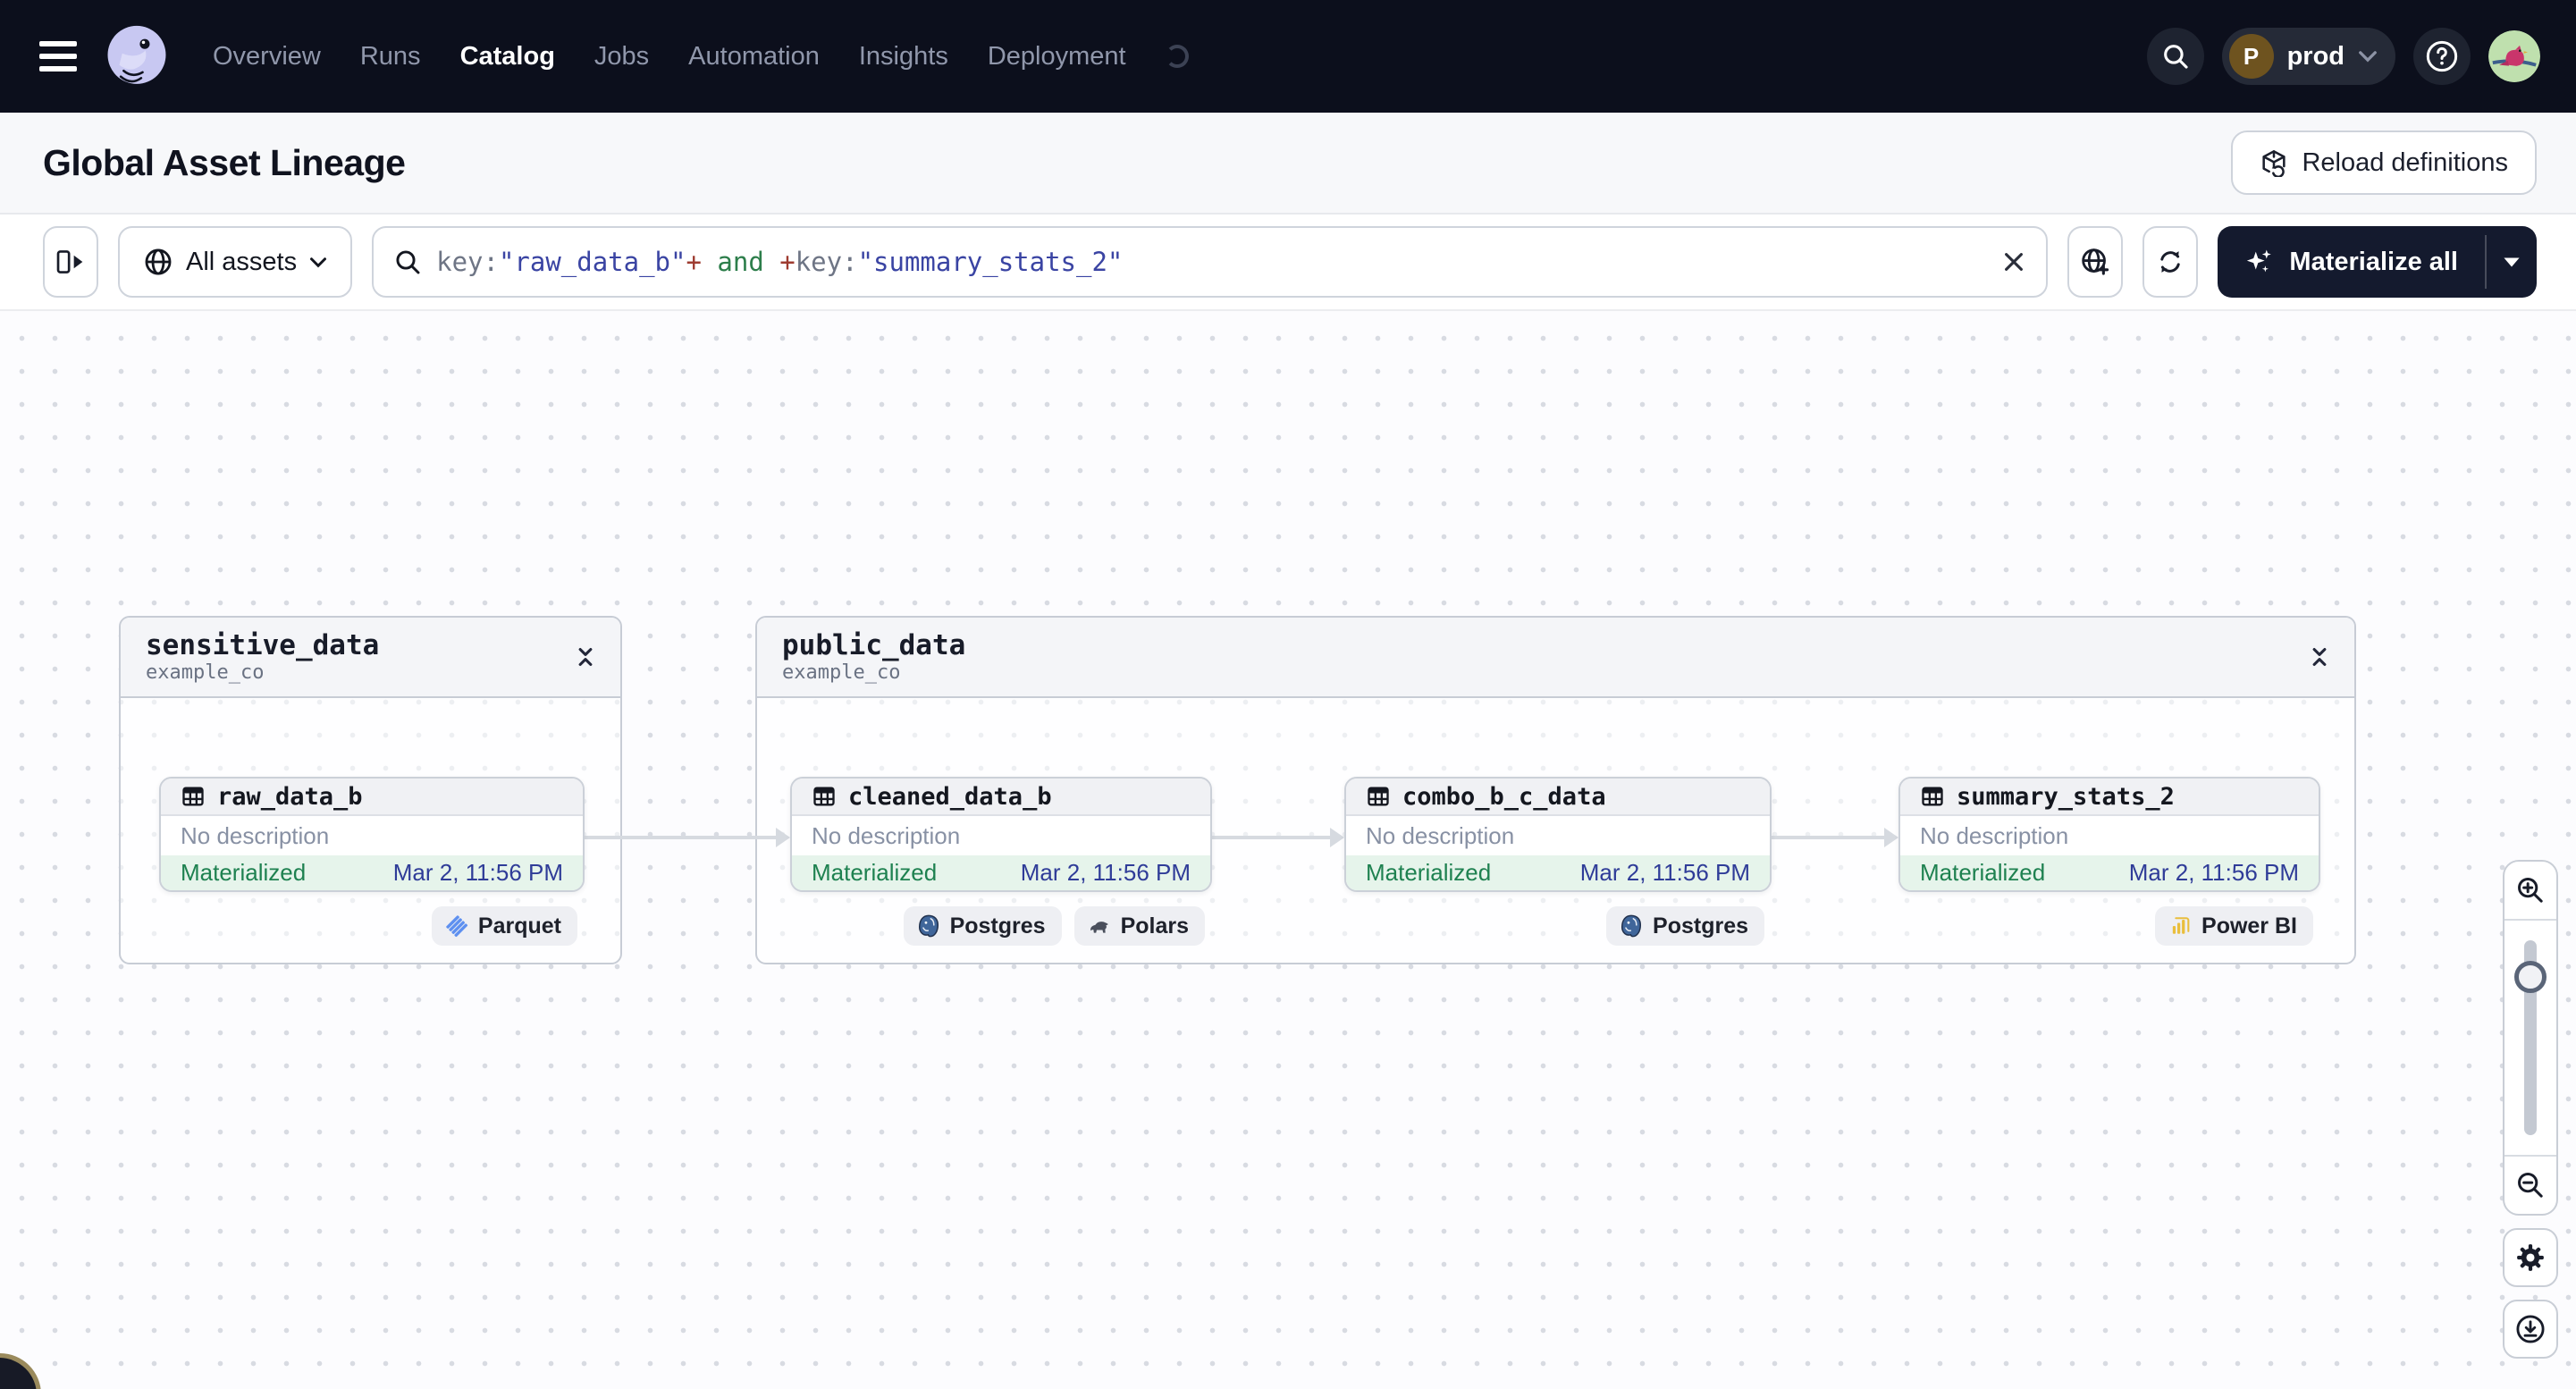  I want to click on zoom-in-button, so click(2530, 891).